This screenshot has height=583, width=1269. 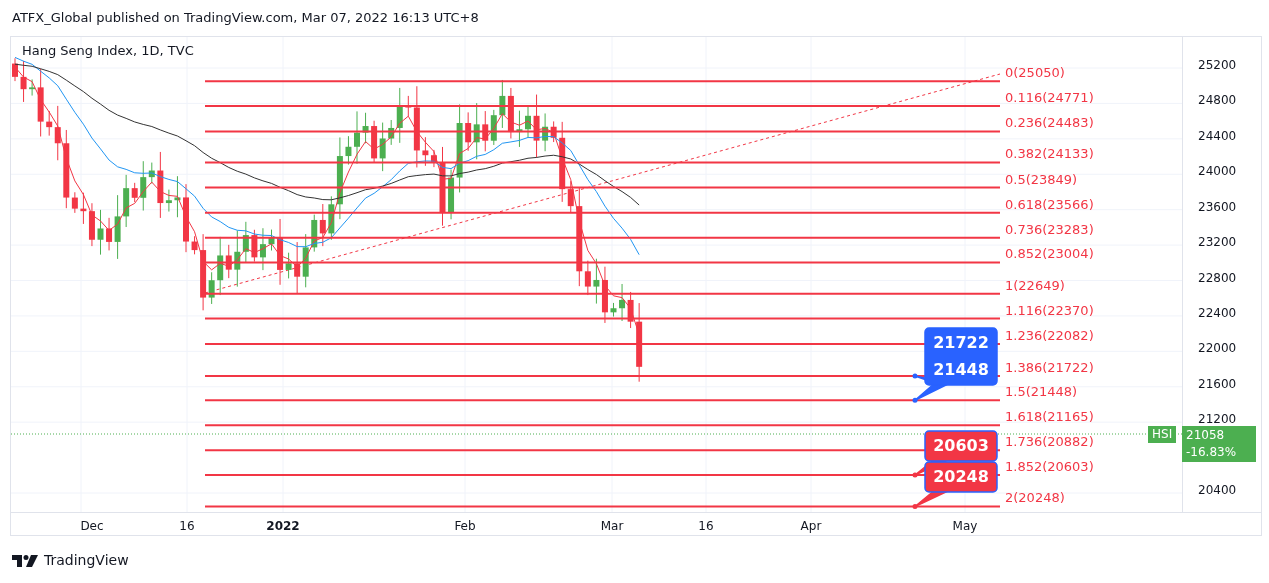 I want to click on symbol-tag: HSI, so click(x=1162, y=434).